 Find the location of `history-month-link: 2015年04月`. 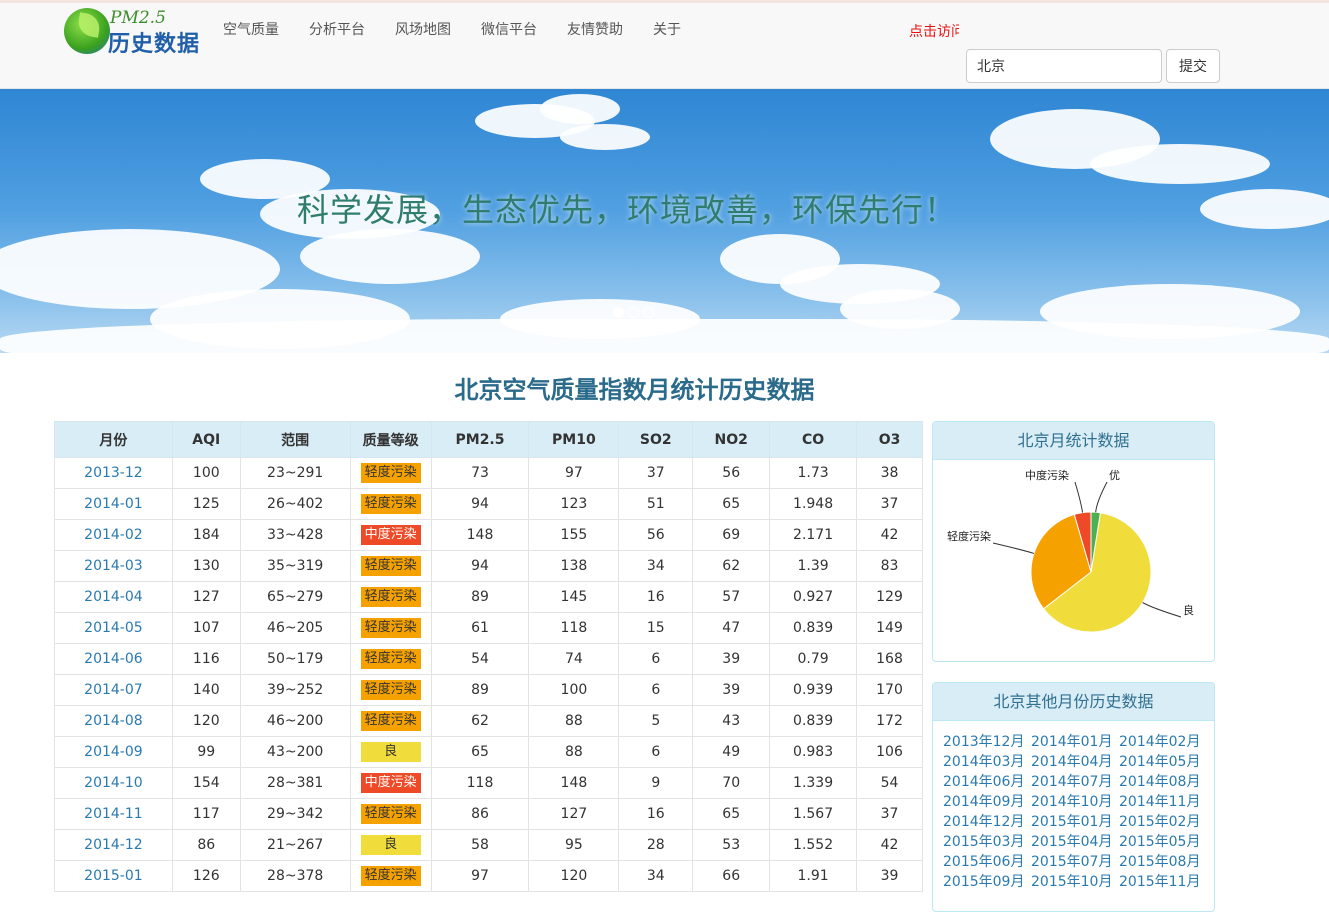

history-month-link: 2015年04月 is located at coordinates (1075, 842).